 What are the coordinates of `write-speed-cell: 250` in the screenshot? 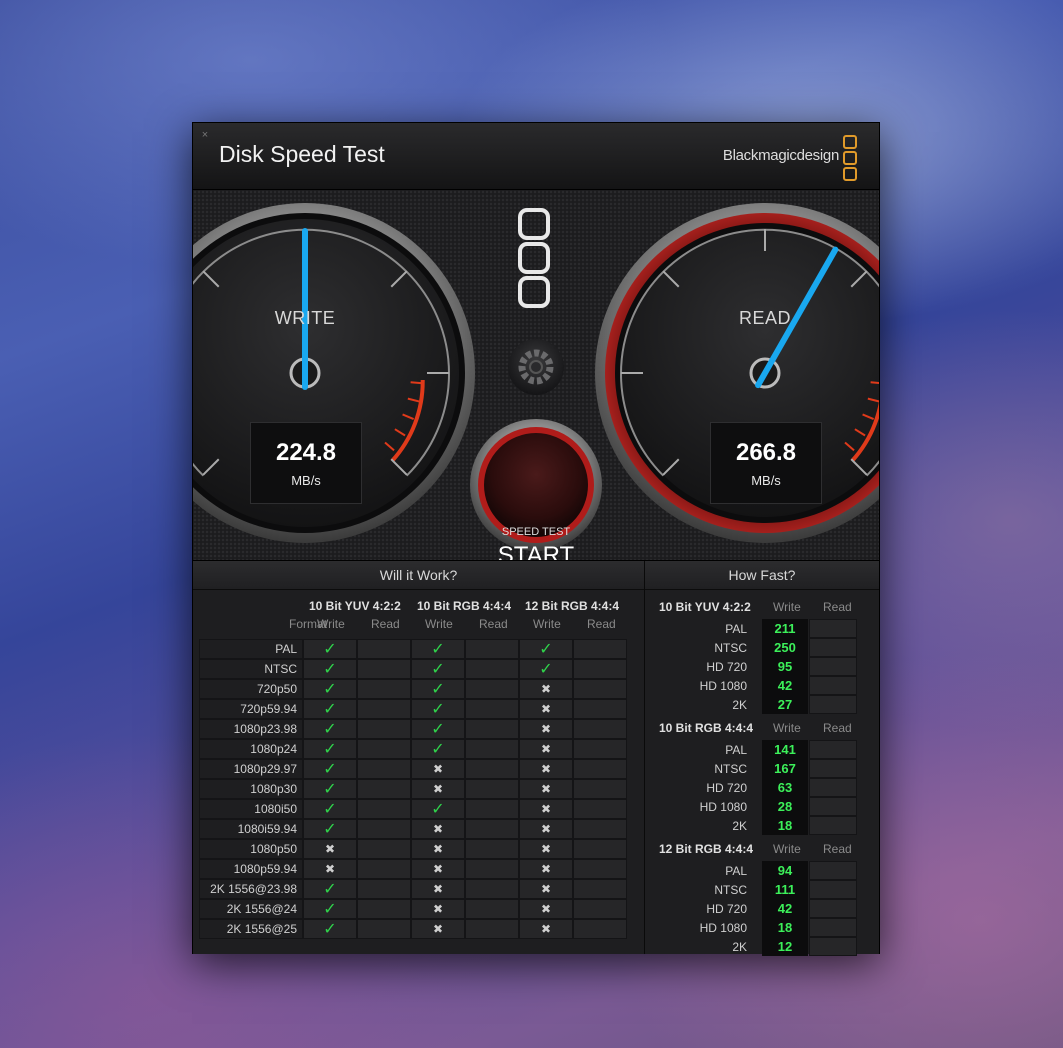 It's located at (785, 647).